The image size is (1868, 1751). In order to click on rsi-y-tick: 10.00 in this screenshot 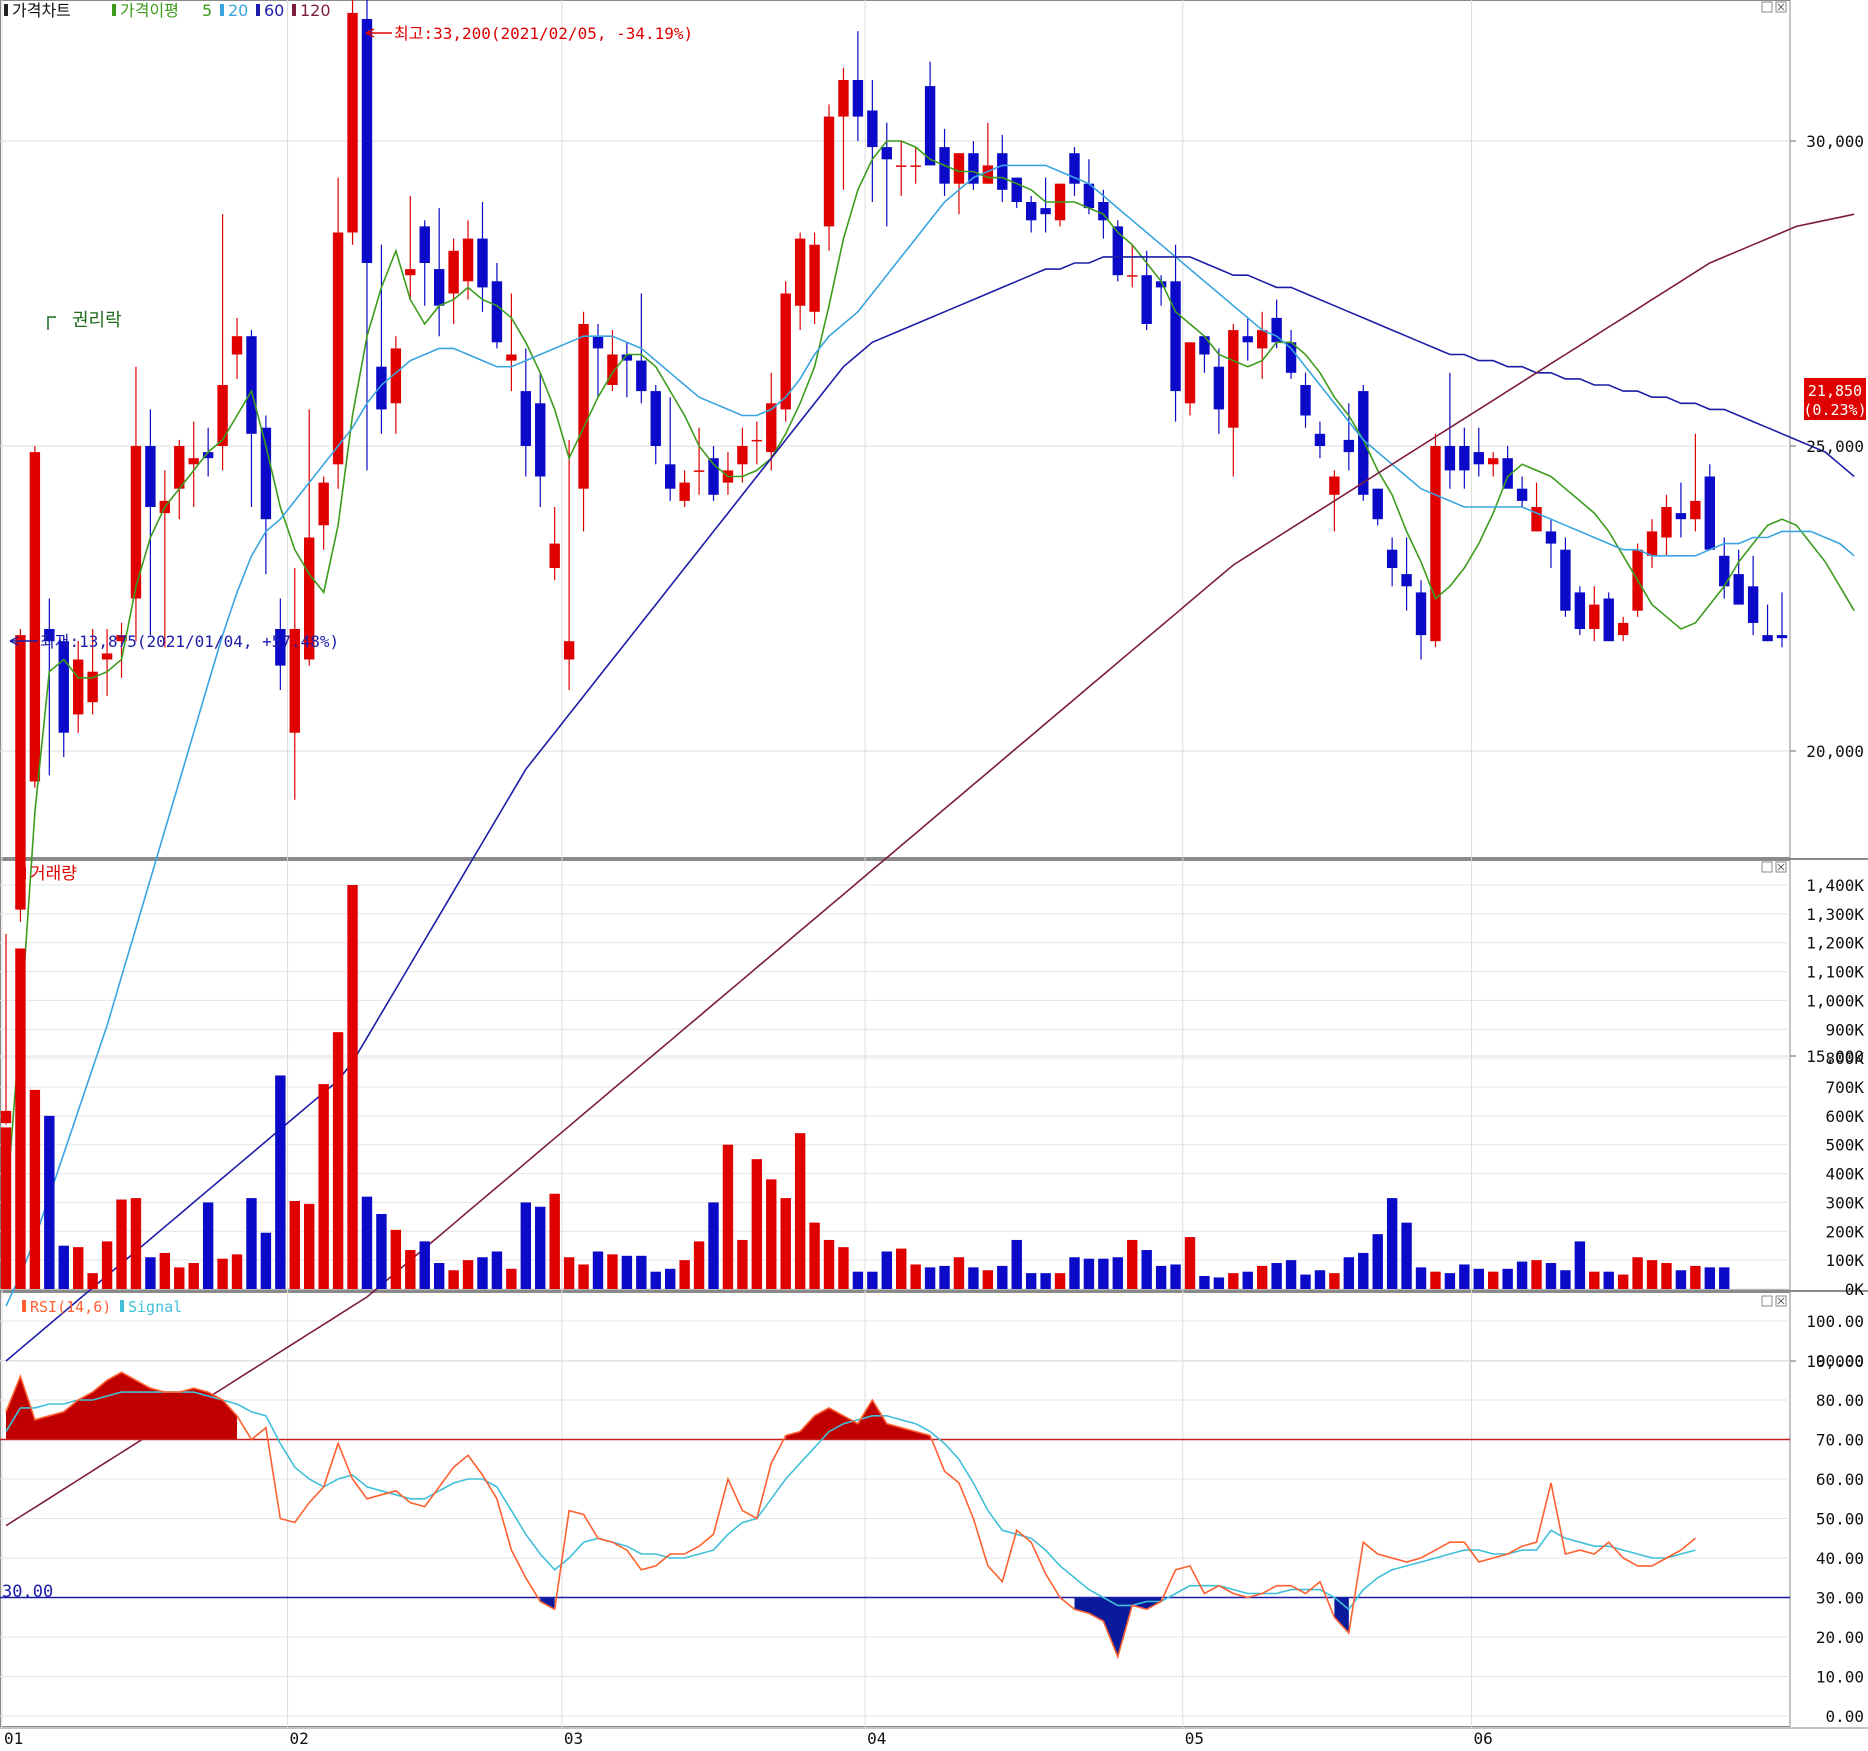, I will do `click(1840, 1677)`.